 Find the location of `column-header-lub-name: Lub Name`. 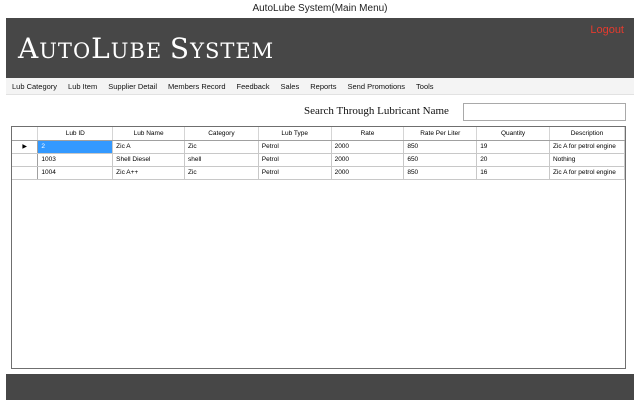

column-header-lub-name: Lub Name is located at coordinates (148, 134).